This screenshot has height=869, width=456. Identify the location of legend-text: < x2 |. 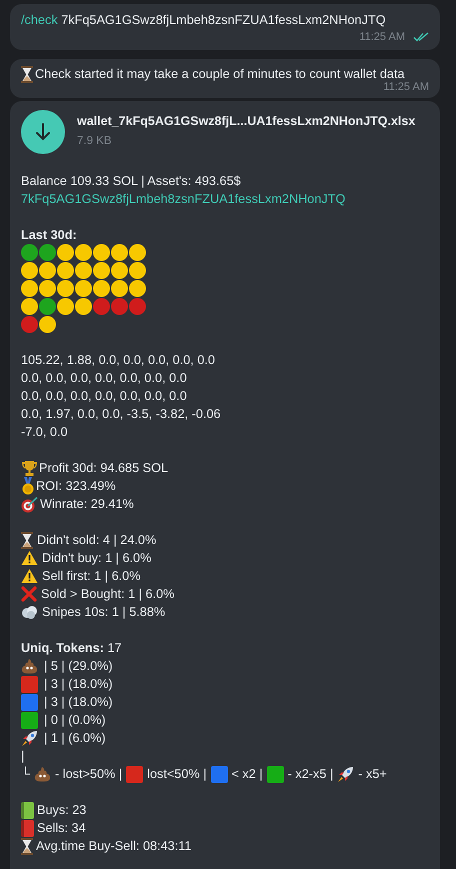
(247, 774).